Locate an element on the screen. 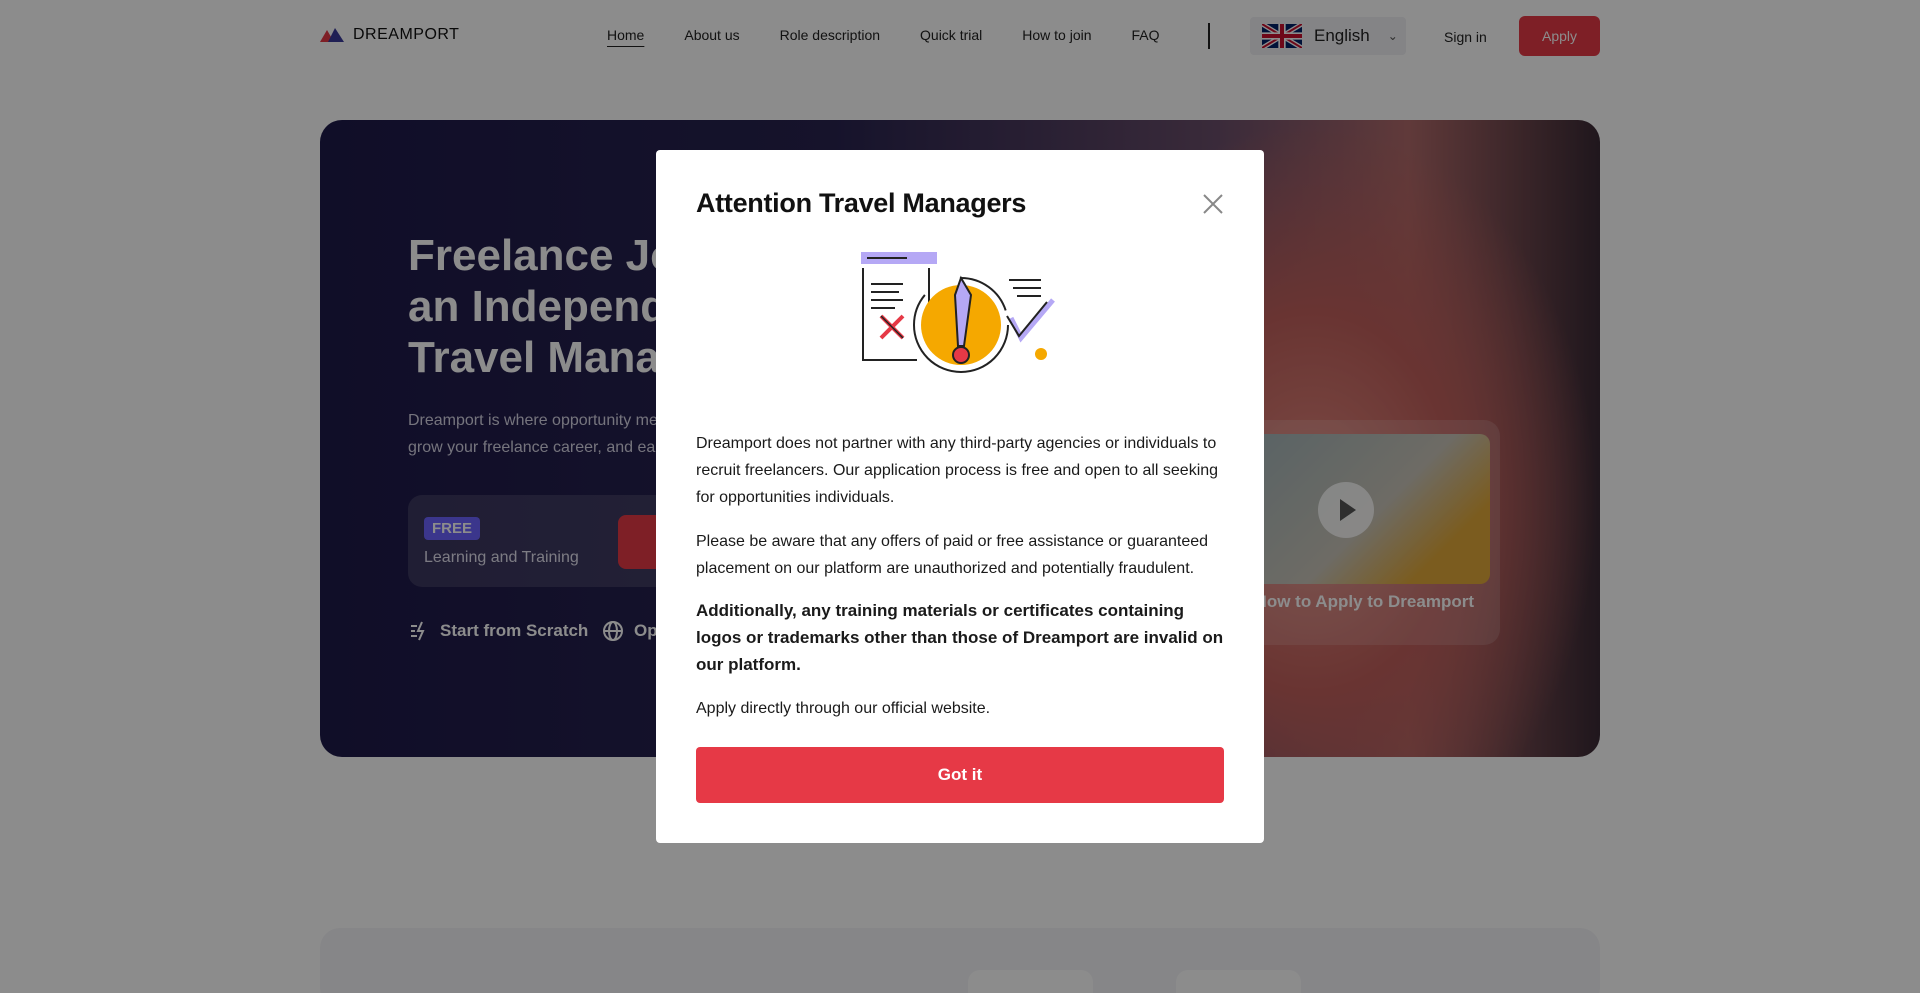 Image resolution: width=1920 pixels, height=993 pixels. close-icon is located at coordinates (1213, 204).